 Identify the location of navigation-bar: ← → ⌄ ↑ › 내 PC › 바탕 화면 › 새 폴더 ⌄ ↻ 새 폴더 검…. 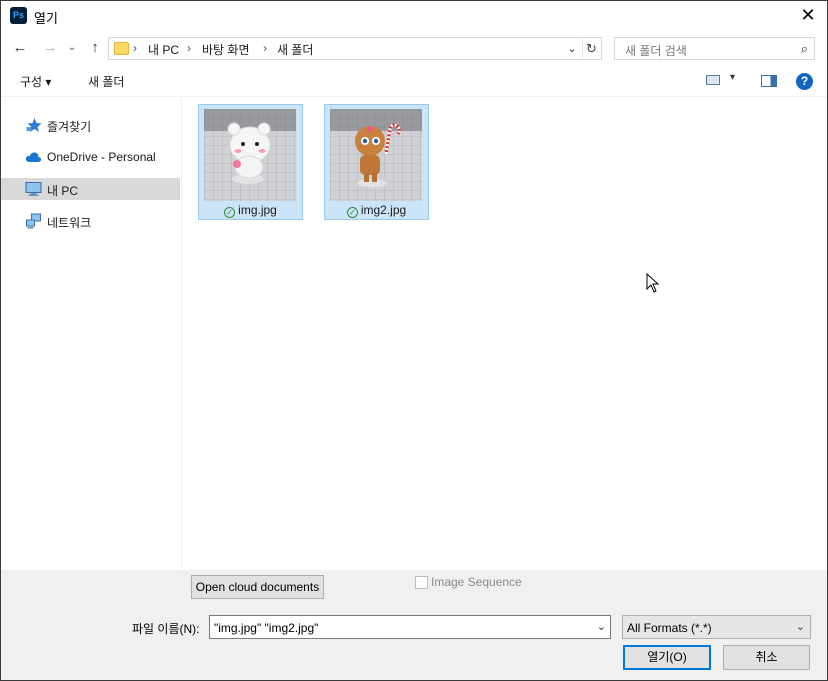
(414, 48).